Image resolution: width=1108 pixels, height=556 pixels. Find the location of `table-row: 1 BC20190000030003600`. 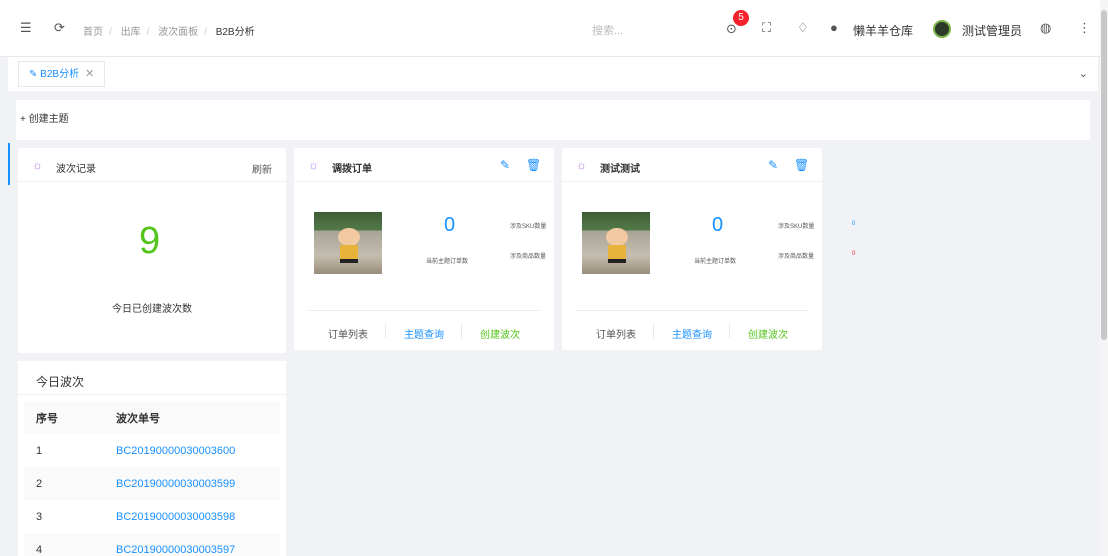

table-row: 1 BC20190000030003600 is located at coordinates (152, 450).